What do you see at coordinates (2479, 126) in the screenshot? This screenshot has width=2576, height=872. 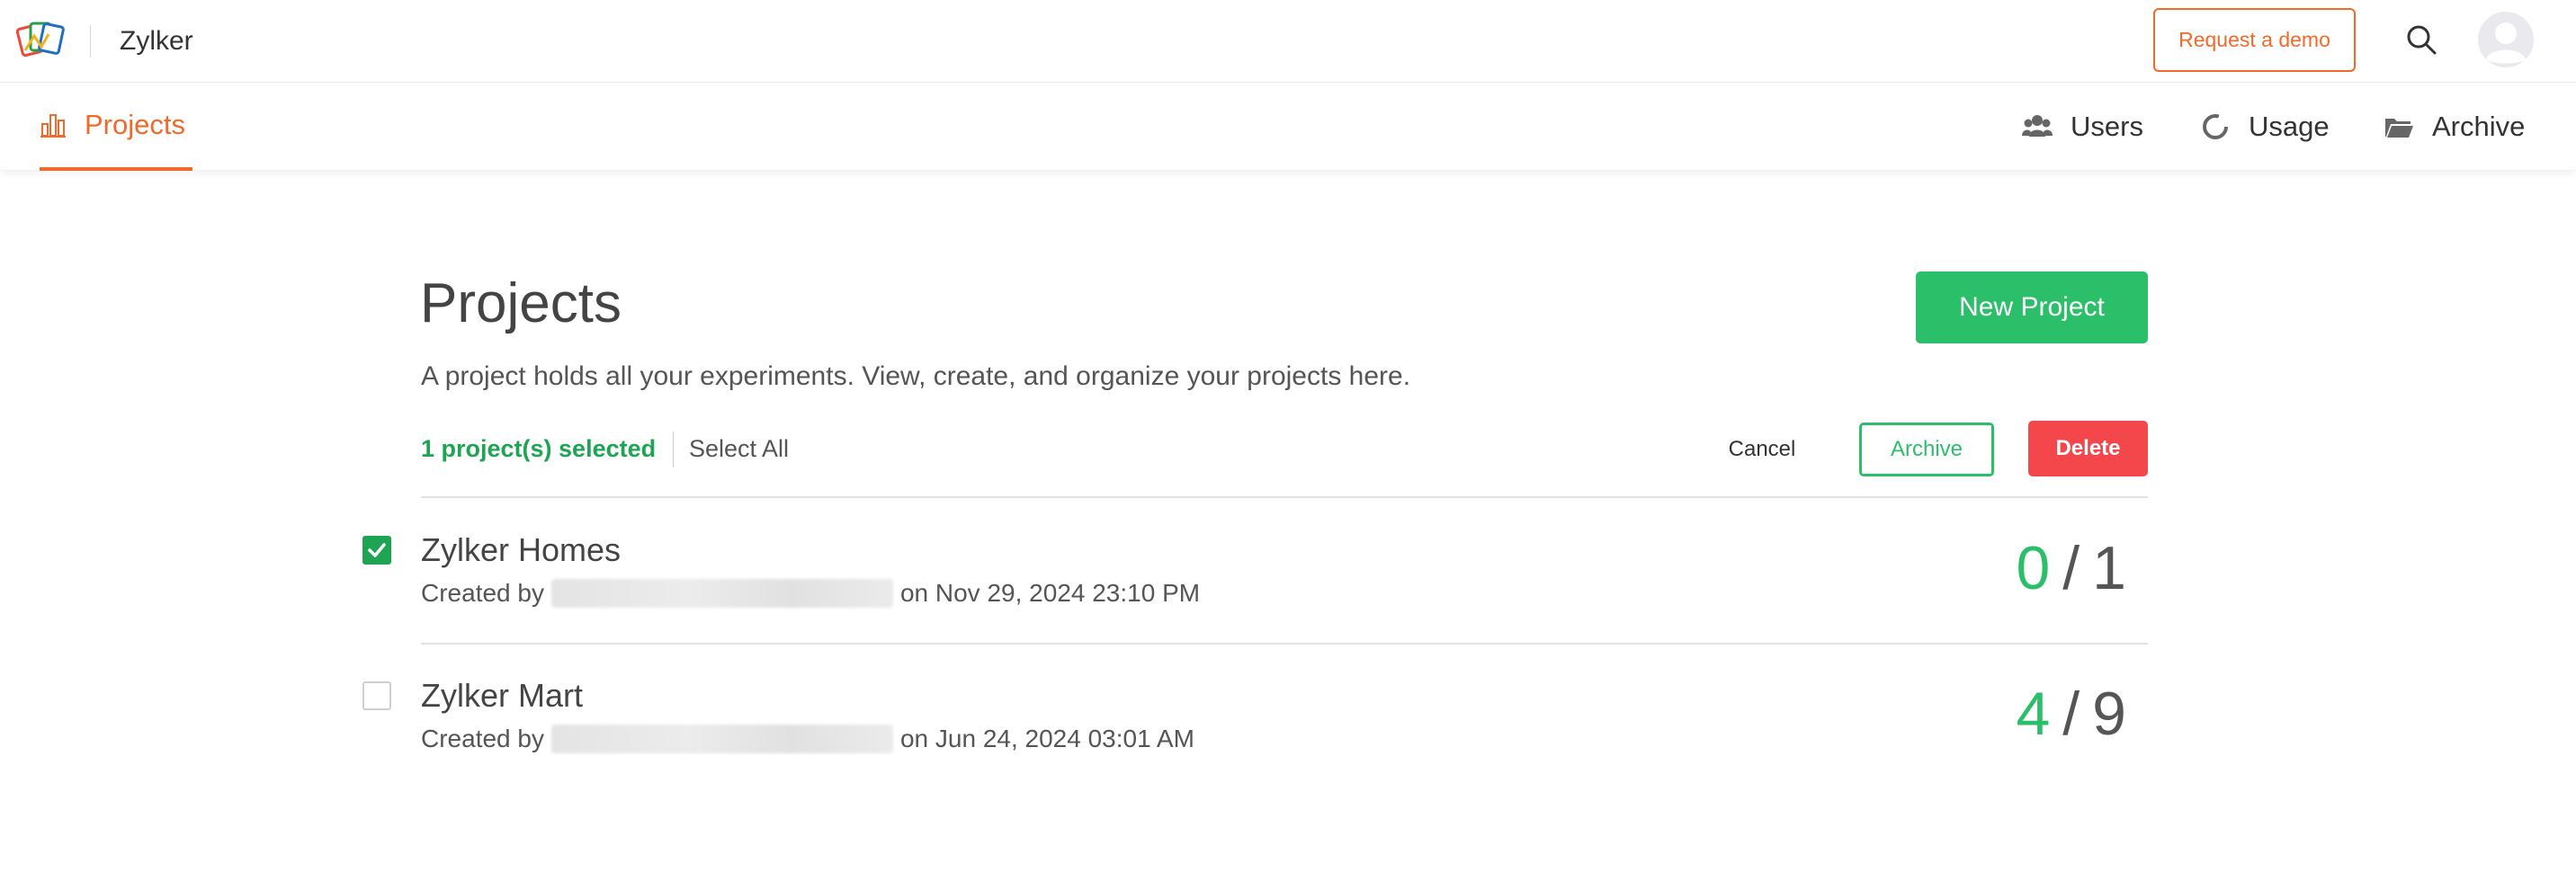 I see `nav-archive-label: Archive` at bounding box center [2479, 126].